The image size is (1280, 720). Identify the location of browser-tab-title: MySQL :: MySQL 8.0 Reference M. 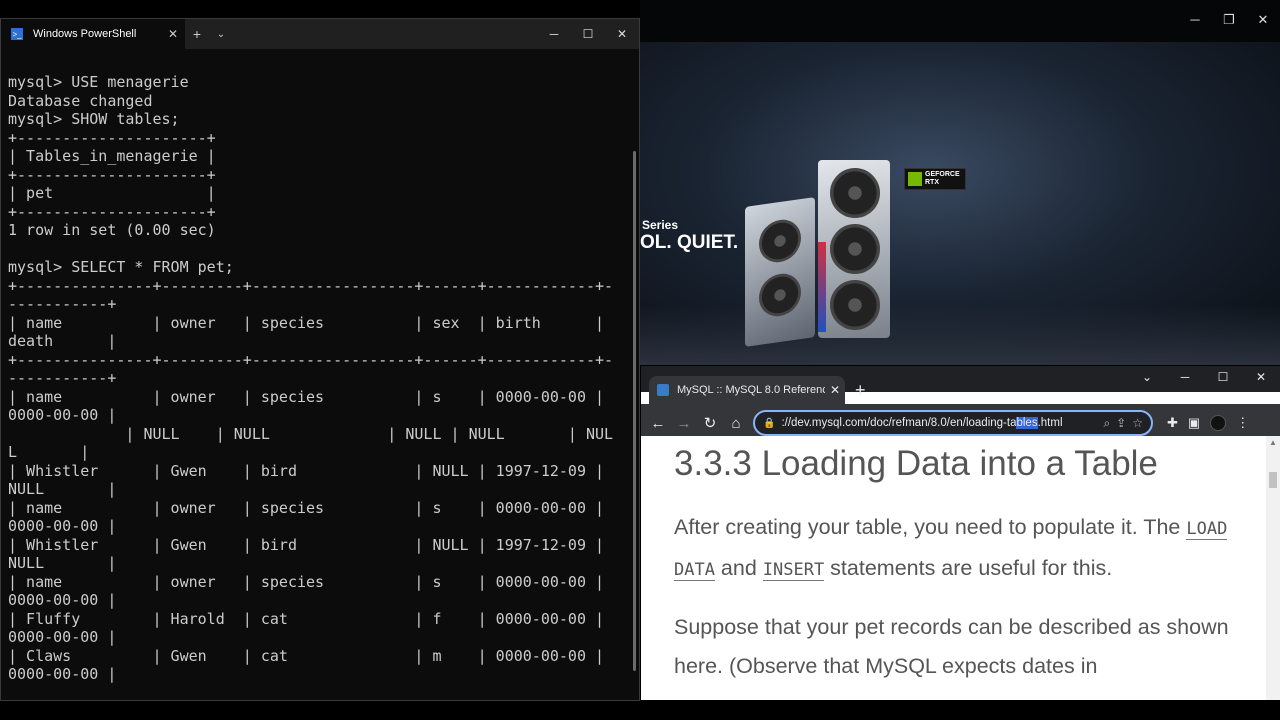
(751, 390).